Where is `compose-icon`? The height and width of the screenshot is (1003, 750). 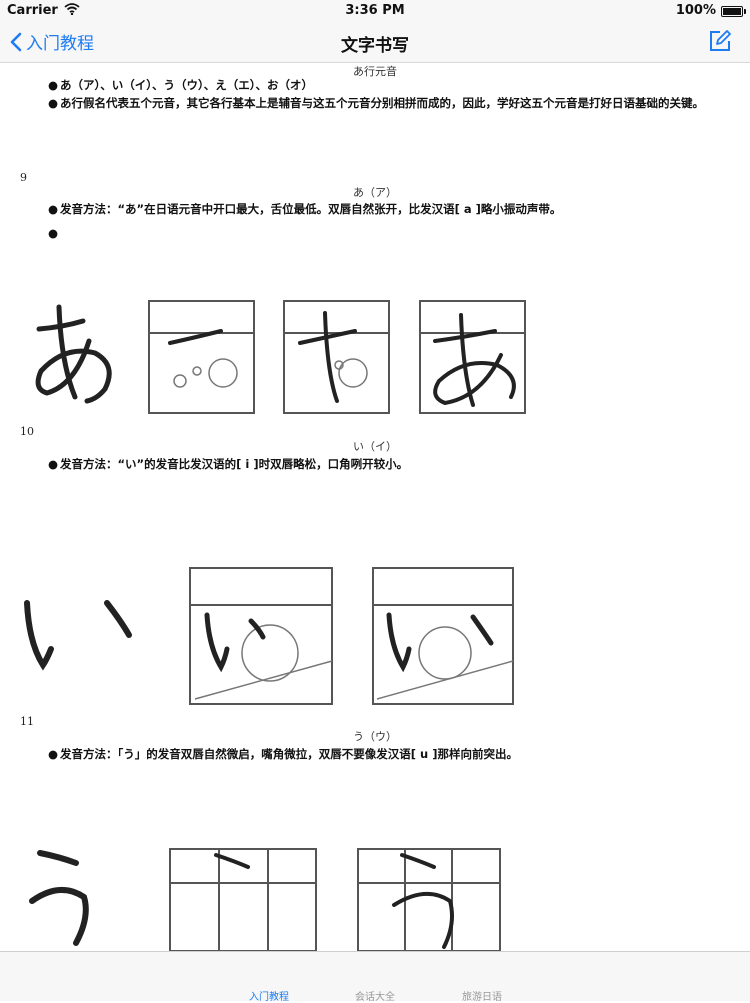 compose-icon is located at coordinates (720, 40).